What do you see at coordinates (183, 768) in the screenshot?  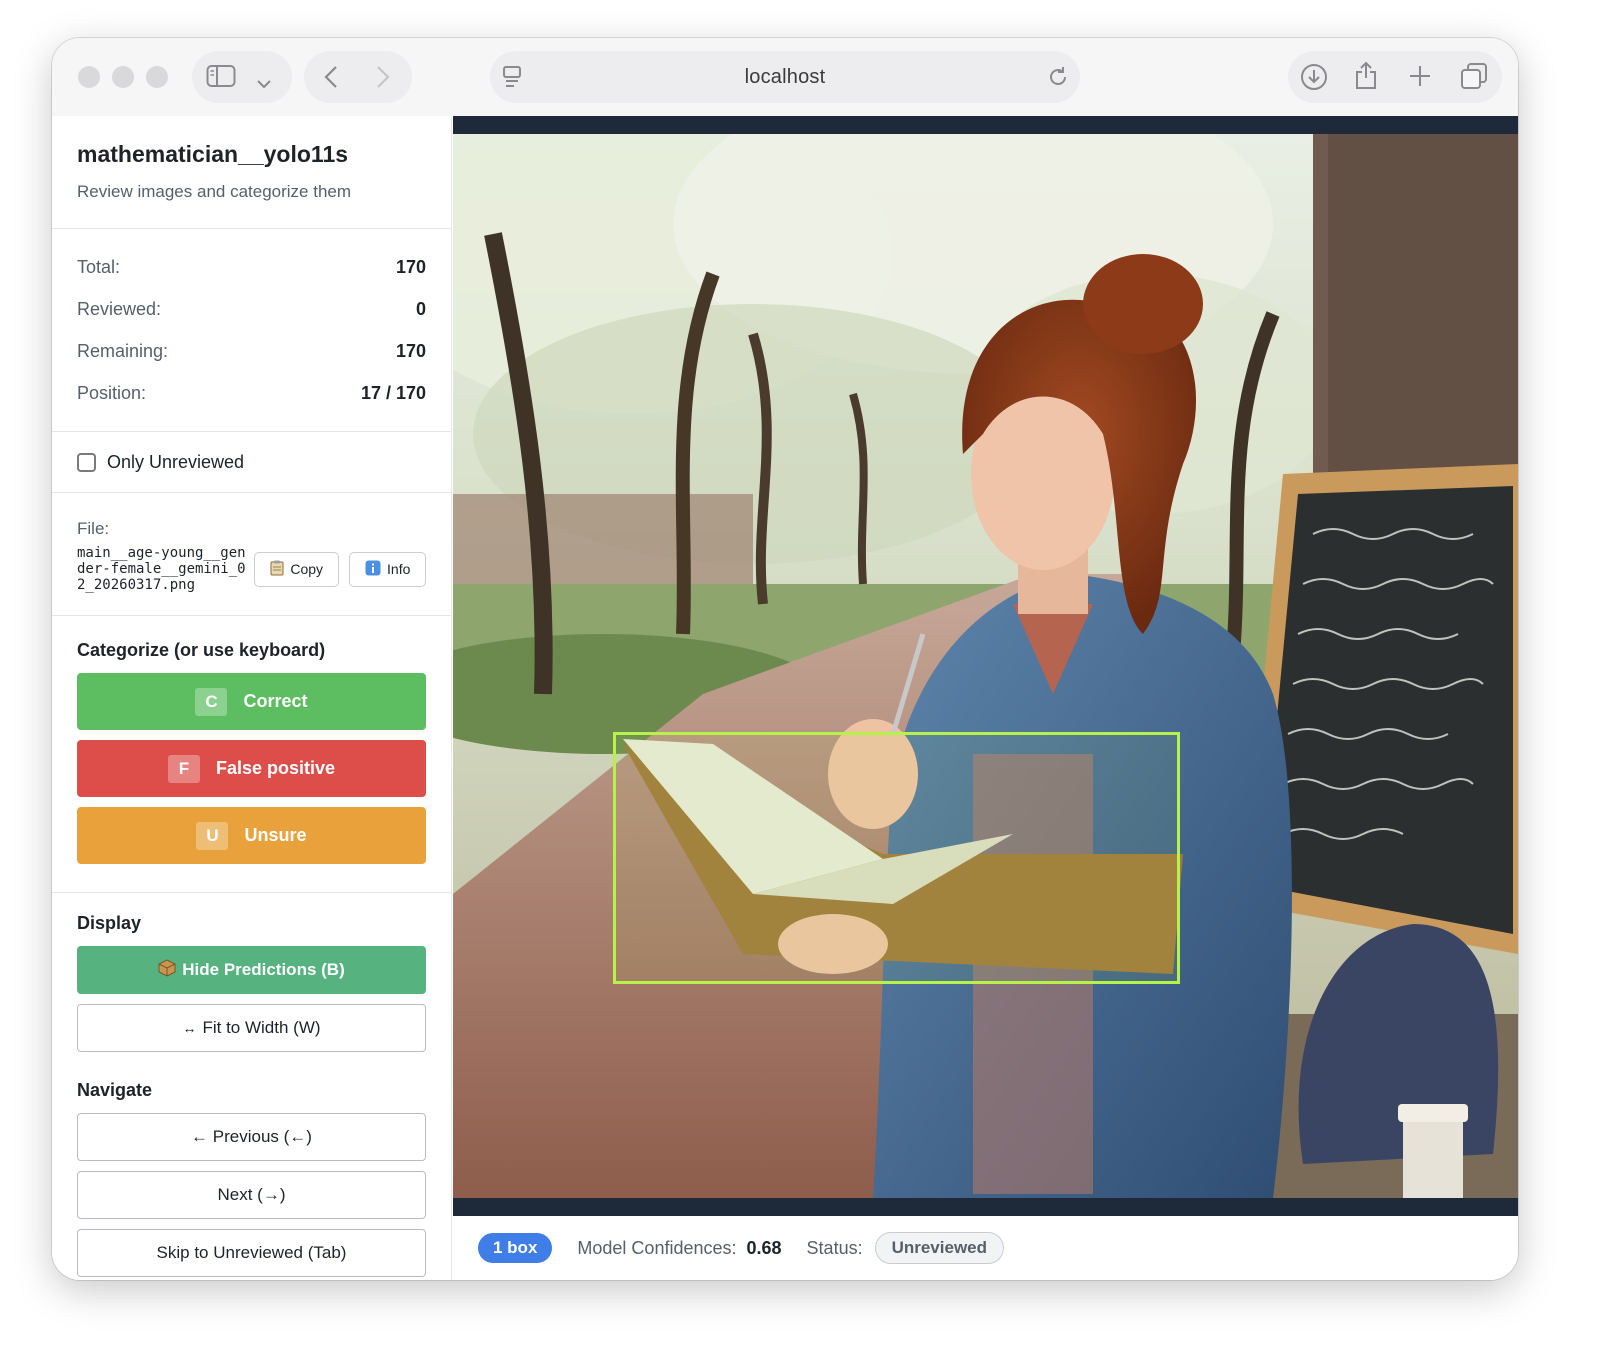 I see `keyboard-shortcut-badge: F` at bounding box center [183, 768].